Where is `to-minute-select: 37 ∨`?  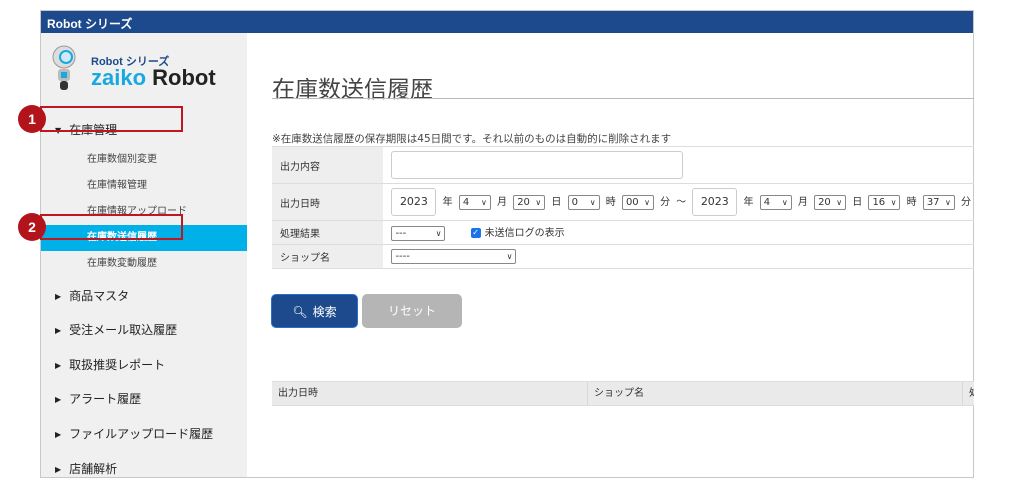 to-minute-select: 37 ∨ is located at coordinates (938, 202).